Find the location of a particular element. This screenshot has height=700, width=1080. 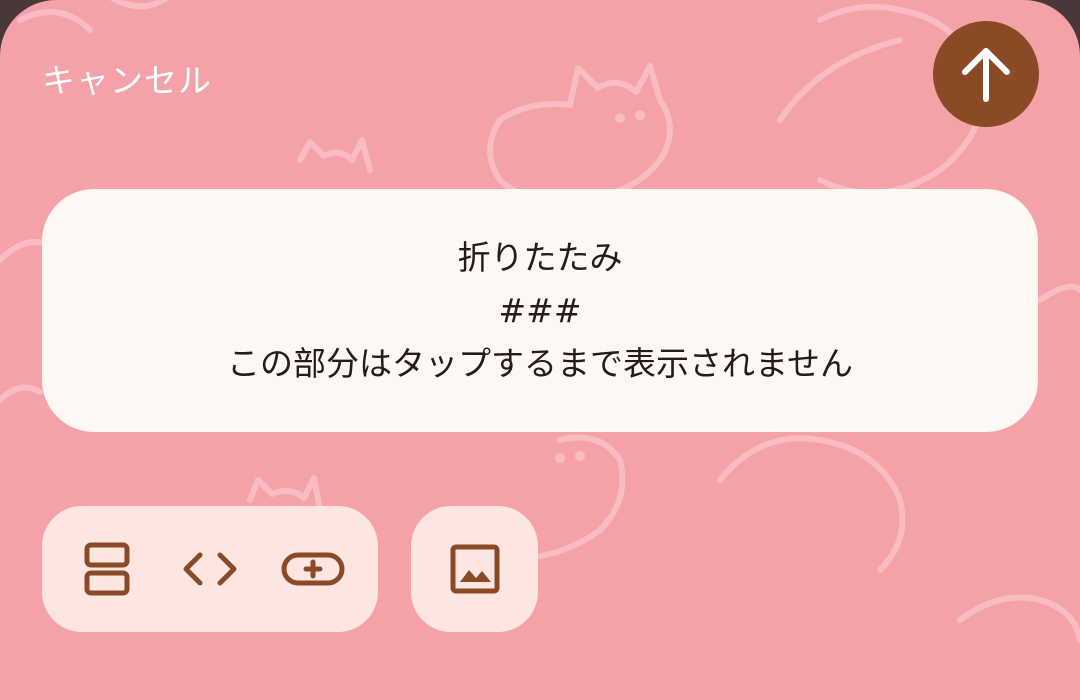

fold-layout-button is located at coordinates (107, 569).